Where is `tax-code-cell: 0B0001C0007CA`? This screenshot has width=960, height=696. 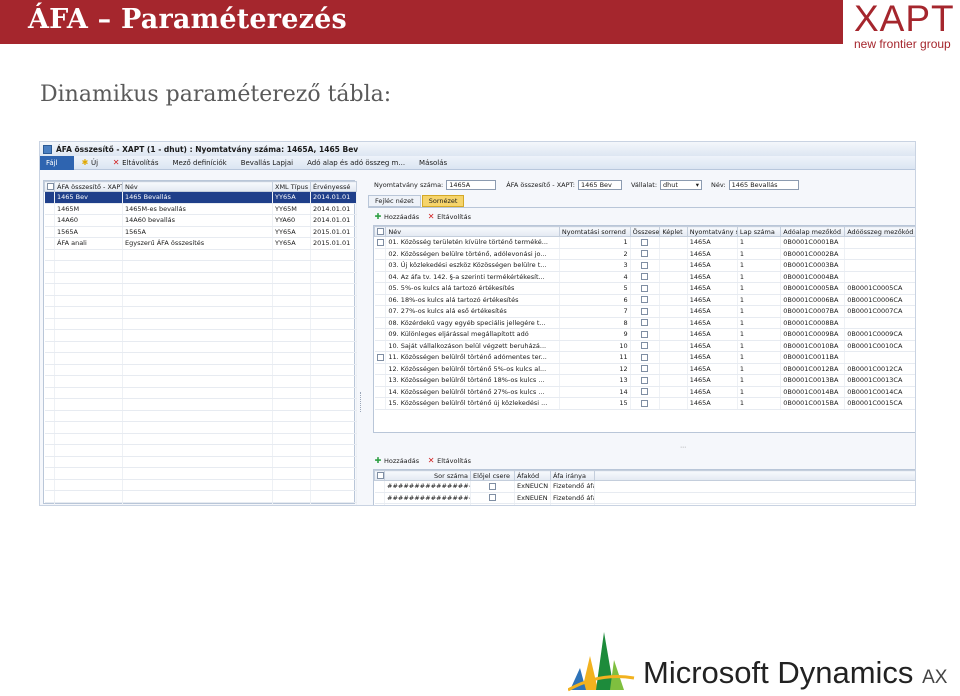 tax-code-cell: 0B0001C0007CA is located at coordinates (879, 311).